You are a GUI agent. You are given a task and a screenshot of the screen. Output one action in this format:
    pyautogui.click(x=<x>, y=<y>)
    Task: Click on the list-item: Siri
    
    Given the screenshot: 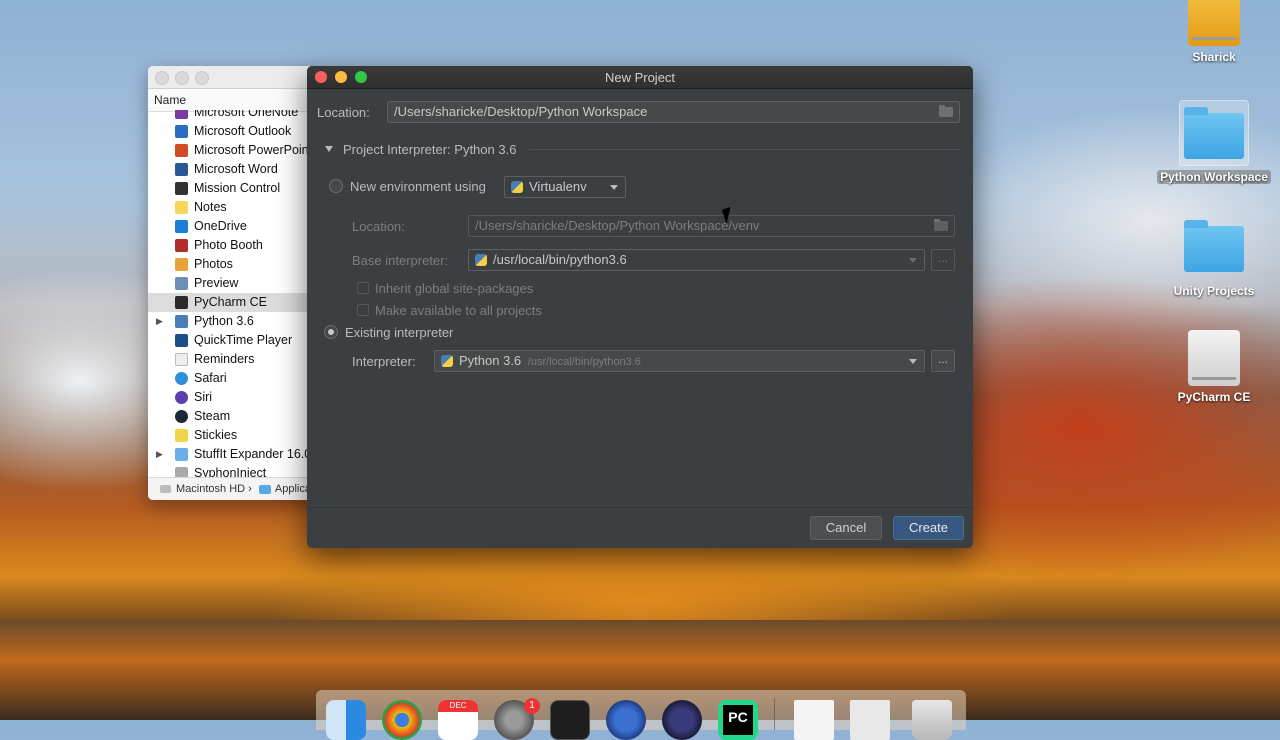 What is the action you would take?
    pyautogui.click(x=233, y=397)
    